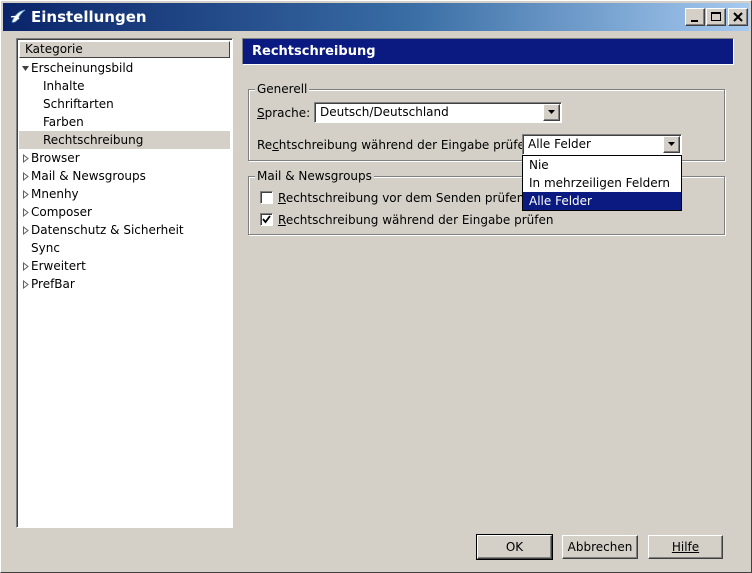 The image size is (752, 573). I want to click on check-before-send-label: Rechtschreibung vor dem Senden prüfen, so click(401, 198).